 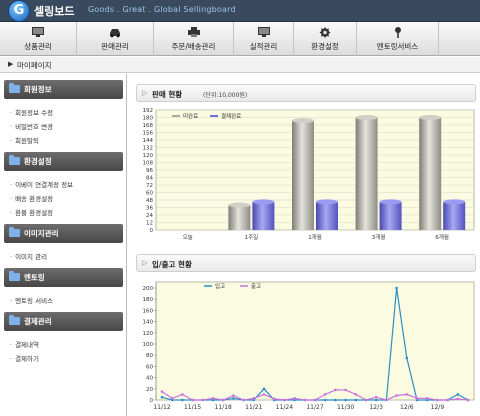 I want to click on sidebar-item-change-password: 비밀번호 변경, so click(x=31, y=126).